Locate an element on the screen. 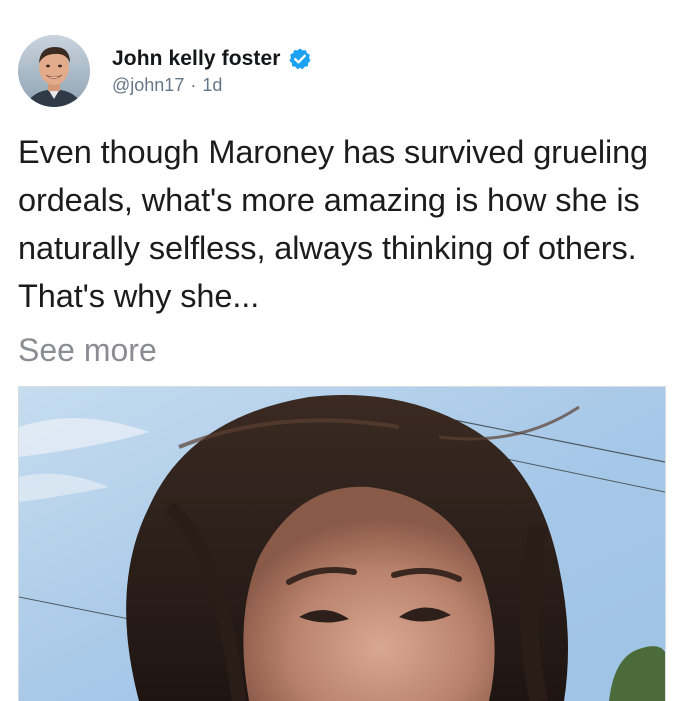 The image size is (700, 701). author-display-name: John kelly foster is located at coordinates (196, 59).